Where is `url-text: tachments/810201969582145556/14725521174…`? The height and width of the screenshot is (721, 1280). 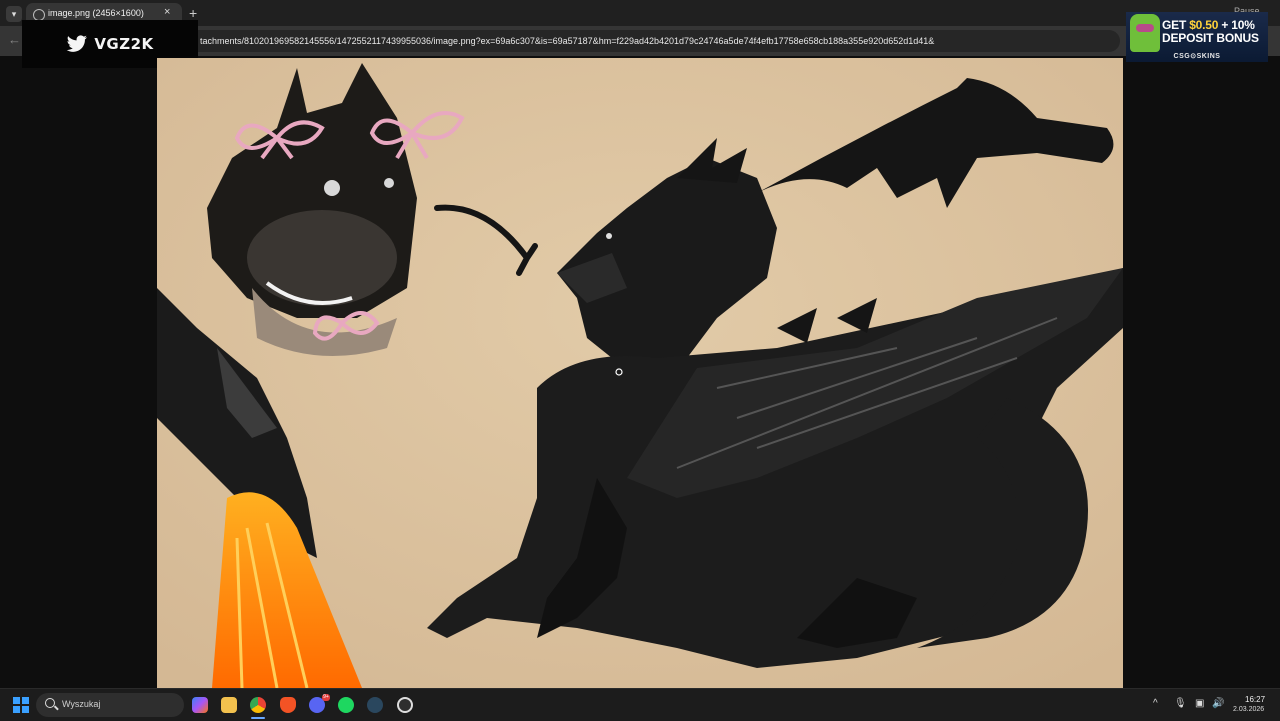
url-text: tachments/810201969582145556/14725521174… is located at coordinates (567, 41).